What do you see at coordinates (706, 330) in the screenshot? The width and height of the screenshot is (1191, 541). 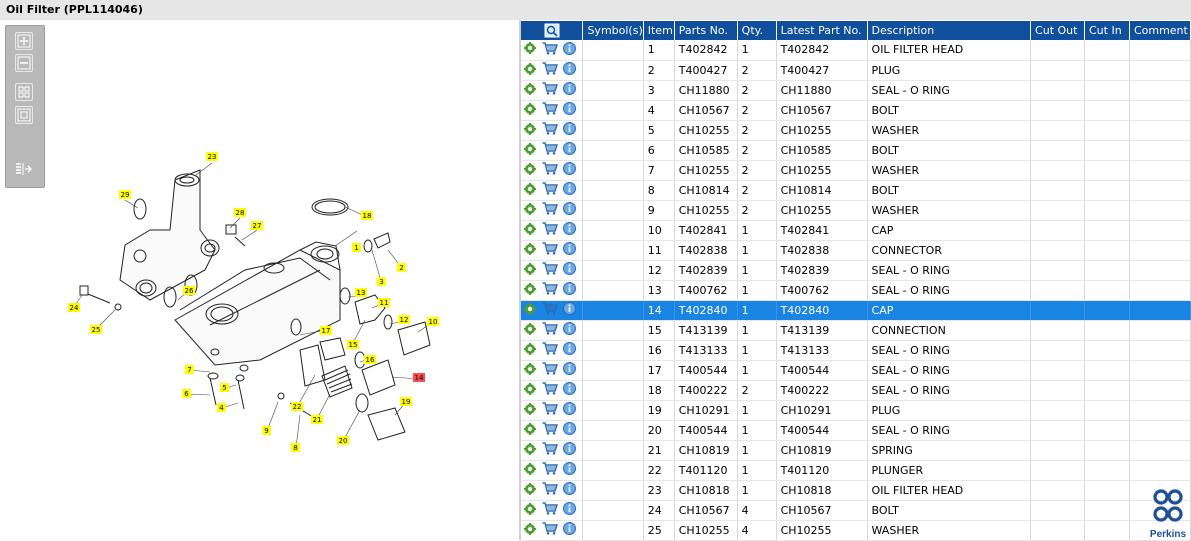 I see `cell-parts-no: T413139` at bounding box center [706, 330].